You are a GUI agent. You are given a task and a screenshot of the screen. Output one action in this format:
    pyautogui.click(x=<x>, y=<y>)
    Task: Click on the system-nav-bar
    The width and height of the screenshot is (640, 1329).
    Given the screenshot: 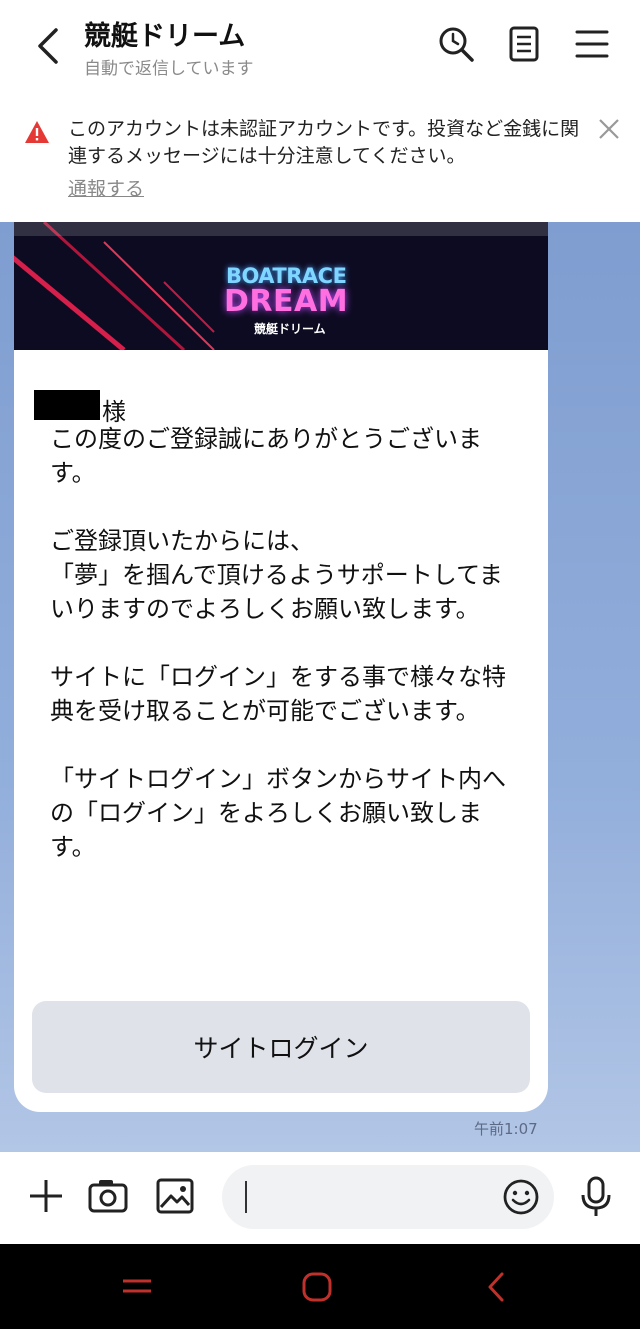 What is the action you would take?
    pyautogui.click(x=320, y=1286)
    